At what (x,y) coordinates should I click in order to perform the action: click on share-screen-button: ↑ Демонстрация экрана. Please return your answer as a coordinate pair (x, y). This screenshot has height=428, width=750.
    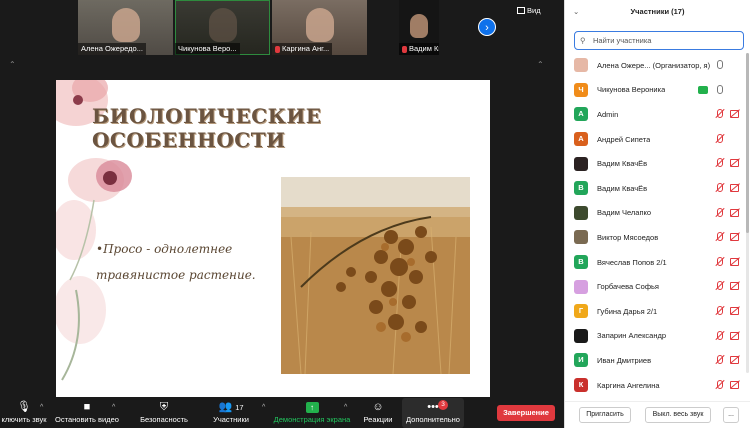
    Looking at the image, I should click on (312, 413).